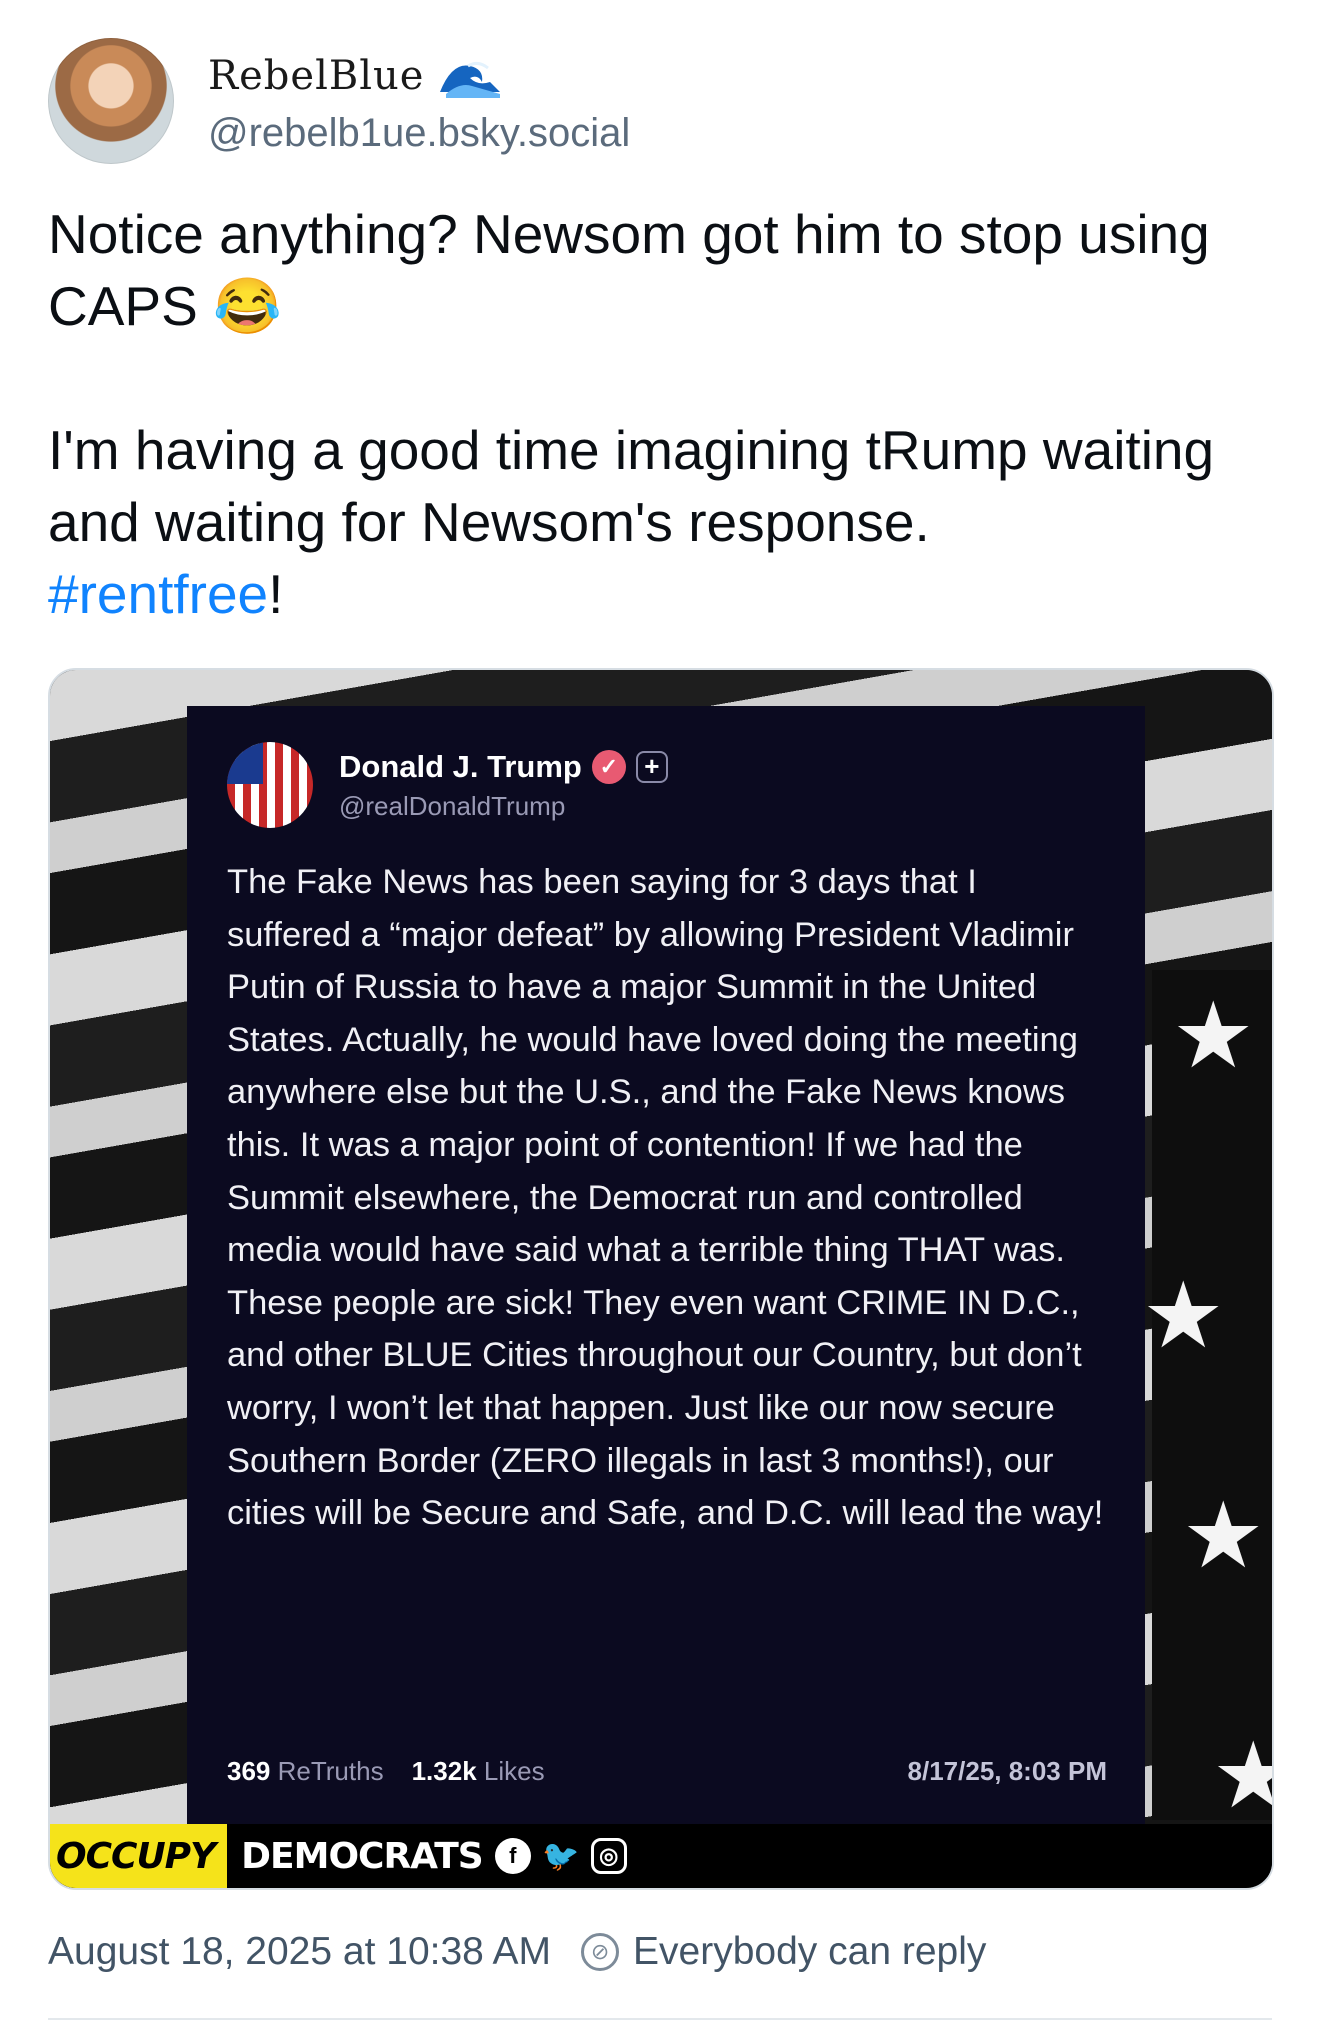  I want to click on truth-author-name: Donald J. Trump ✓ +, so click(503, 767).